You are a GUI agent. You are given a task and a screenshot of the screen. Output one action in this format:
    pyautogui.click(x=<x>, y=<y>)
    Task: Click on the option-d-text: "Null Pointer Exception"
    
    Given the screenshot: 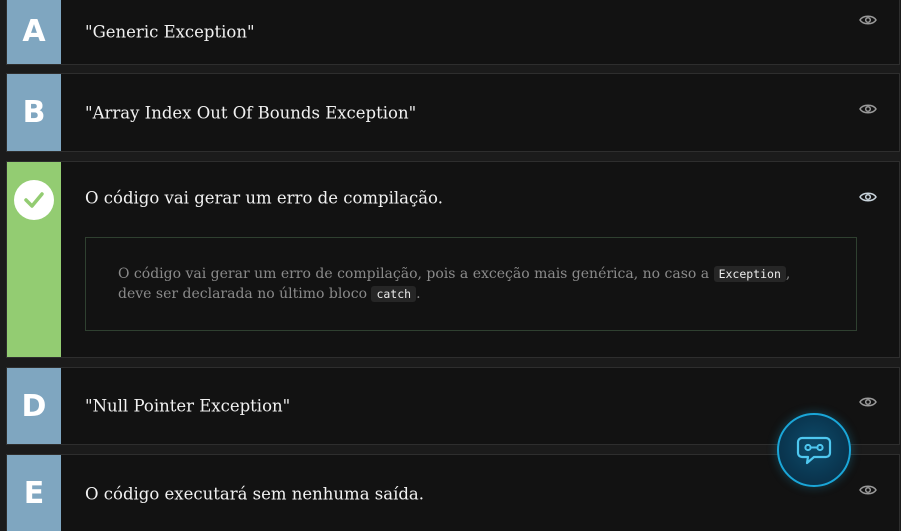 What is the action you would take?
    pyautogui.click(x=188, y=406)
    